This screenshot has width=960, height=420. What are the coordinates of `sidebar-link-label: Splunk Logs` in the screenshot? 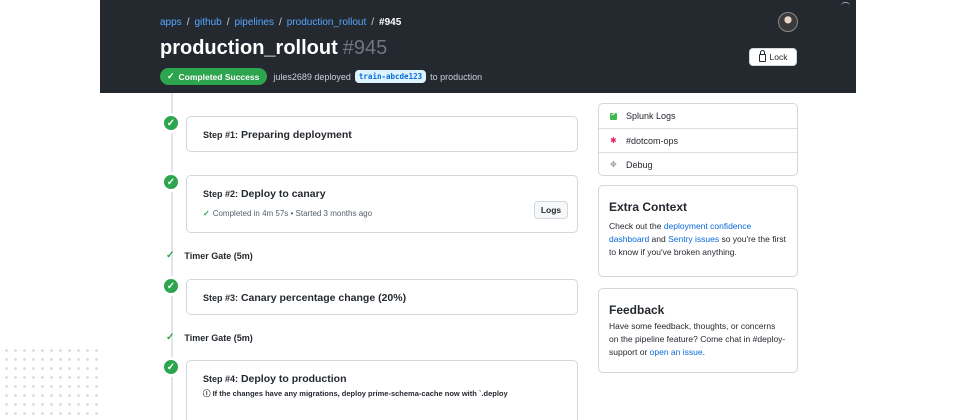 It's located at (651, 116).